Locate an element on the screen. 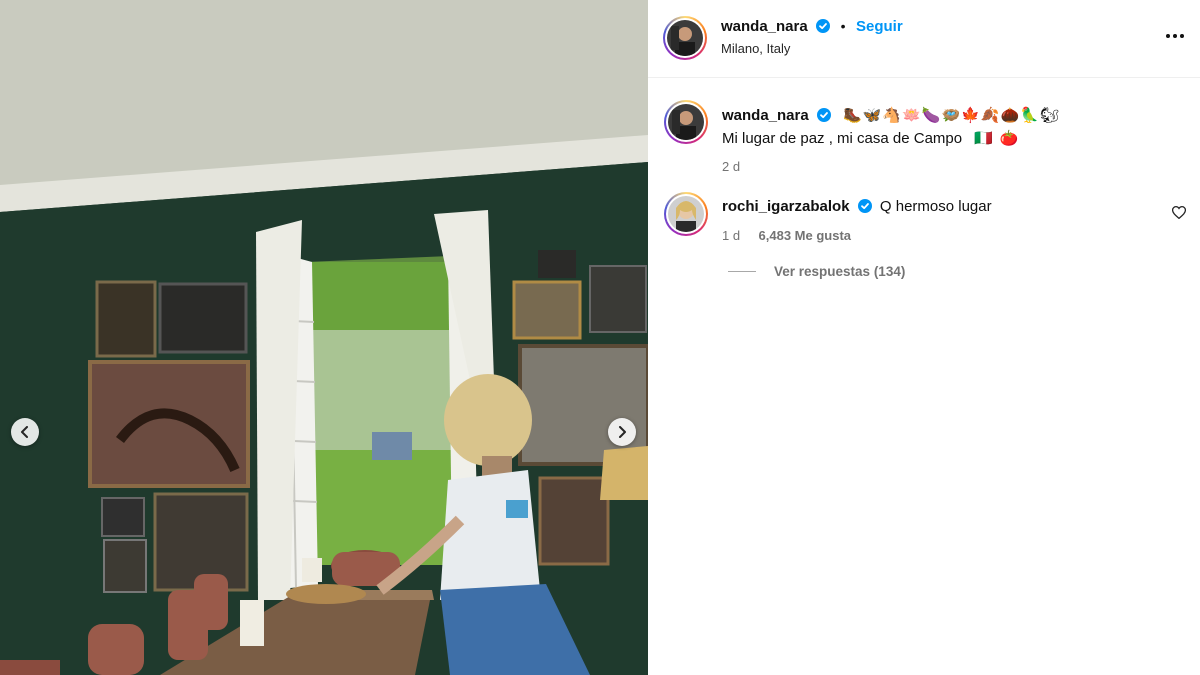  follow-button: Seguir is located at coordinates (879, 26).